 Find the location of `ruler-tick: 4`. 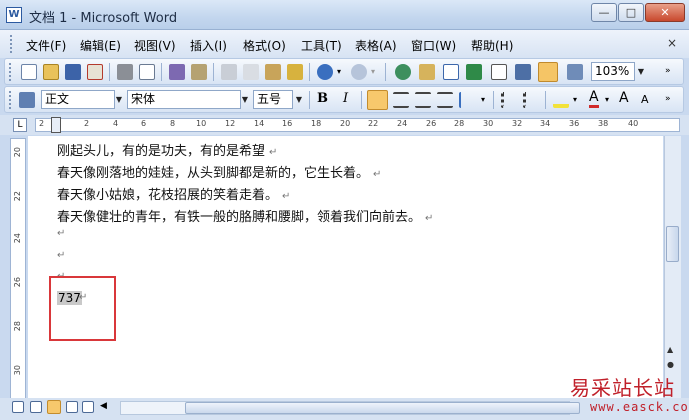

ruler-tick: 4 is located at coordinates (116, 123).